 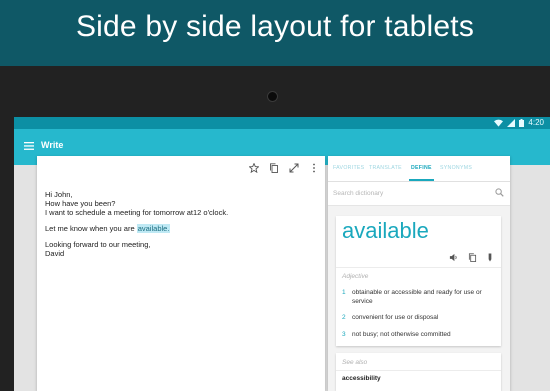 What do you see at coordinates (395, 317) in the screenshot?
I see `definition-text: convenient for use or disposal` at bounding box center [395, 317].